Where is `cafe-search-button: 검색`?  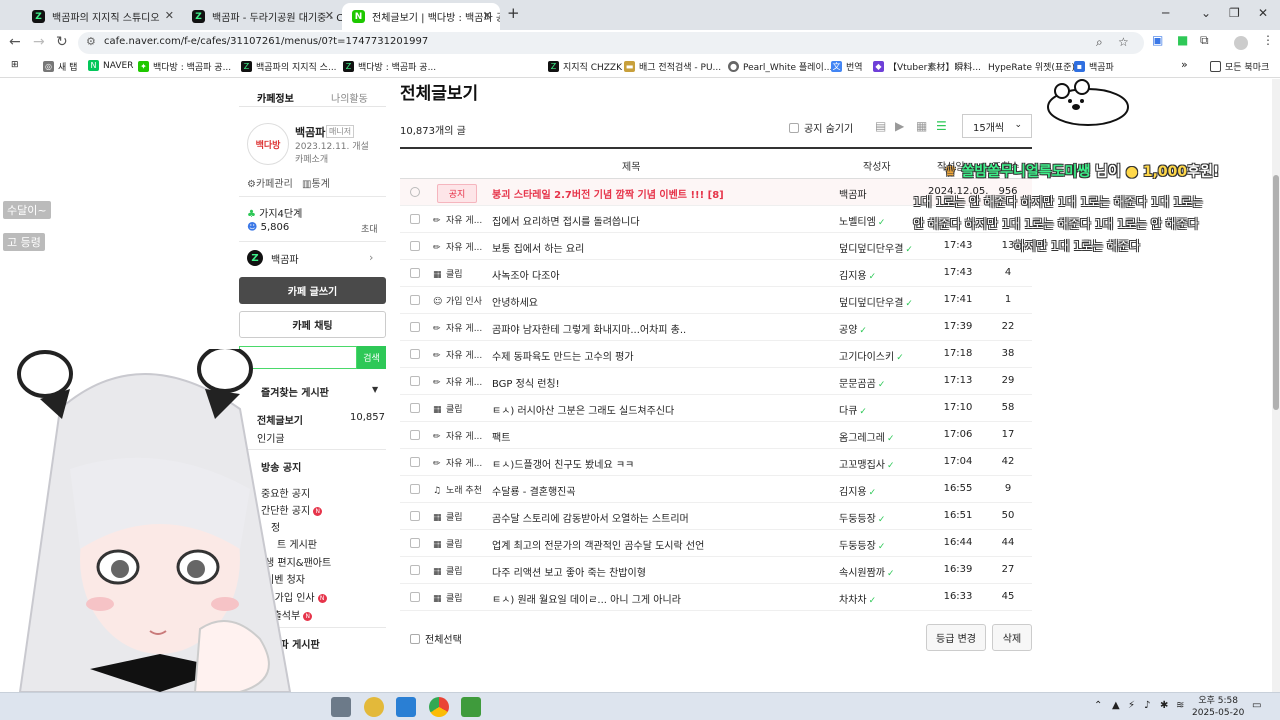
cafe-search-button: 검색 is located at coordinates (371, 357).